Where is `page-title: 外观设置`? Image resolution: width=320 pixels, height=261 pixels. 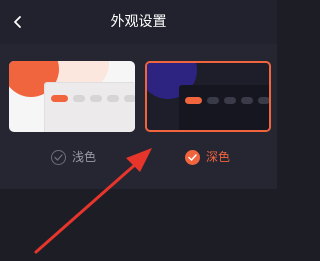 page-title: 外观设置 is located at coordinates (138, 22).